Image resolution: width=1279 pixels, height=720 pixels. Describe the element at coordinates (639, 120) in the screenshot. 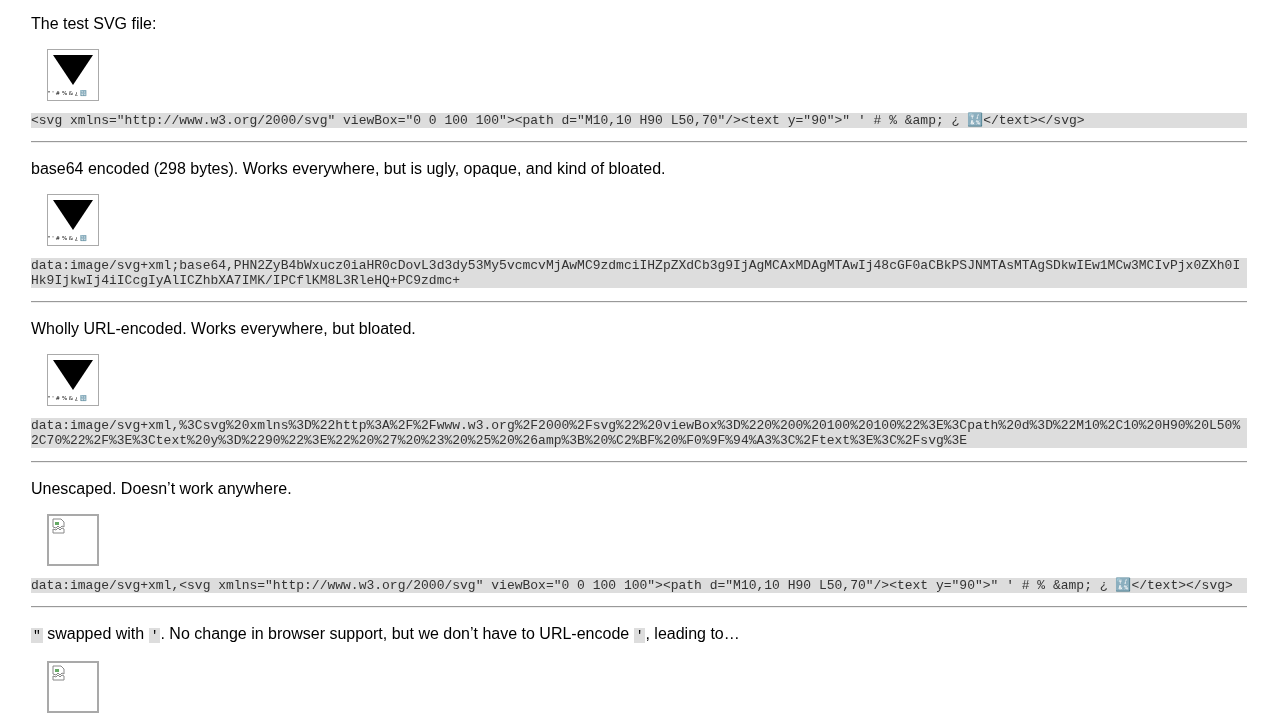

I see `code-block: <svg xmlns="http://www.w3.org/2000/svg" viewBox="0 0 100 100"><path d="M10,10 H90 L50,70"/><text y="90">" ' # % &amp; ¿ 🔣</text></svg>` at that location.